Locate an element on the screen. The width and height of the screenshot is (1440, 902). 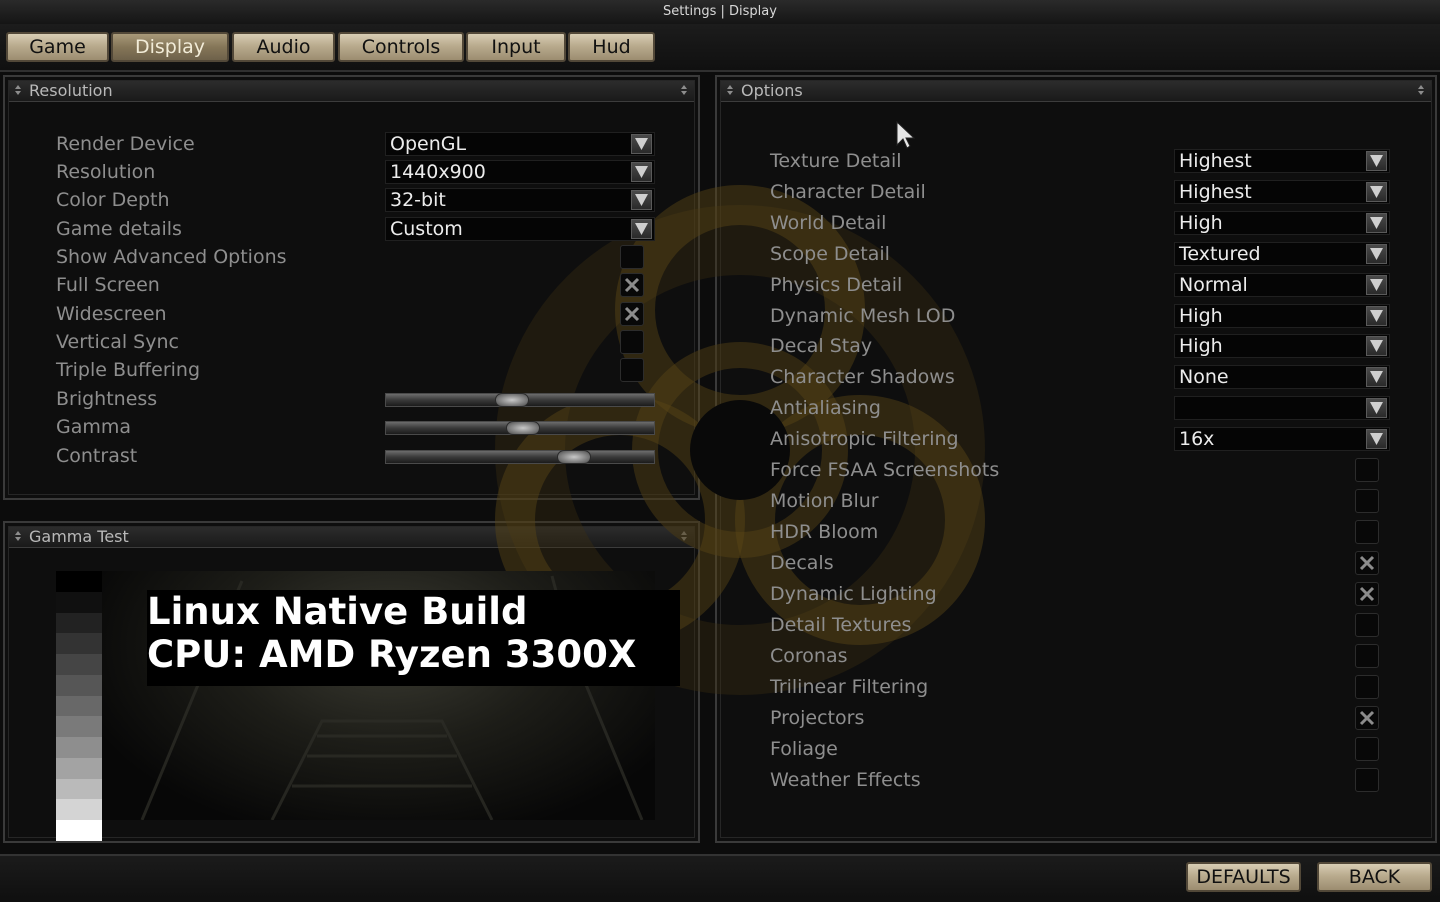
anisotropic-filtering-dropdown: 16x is located at coordinates (1282, 439).